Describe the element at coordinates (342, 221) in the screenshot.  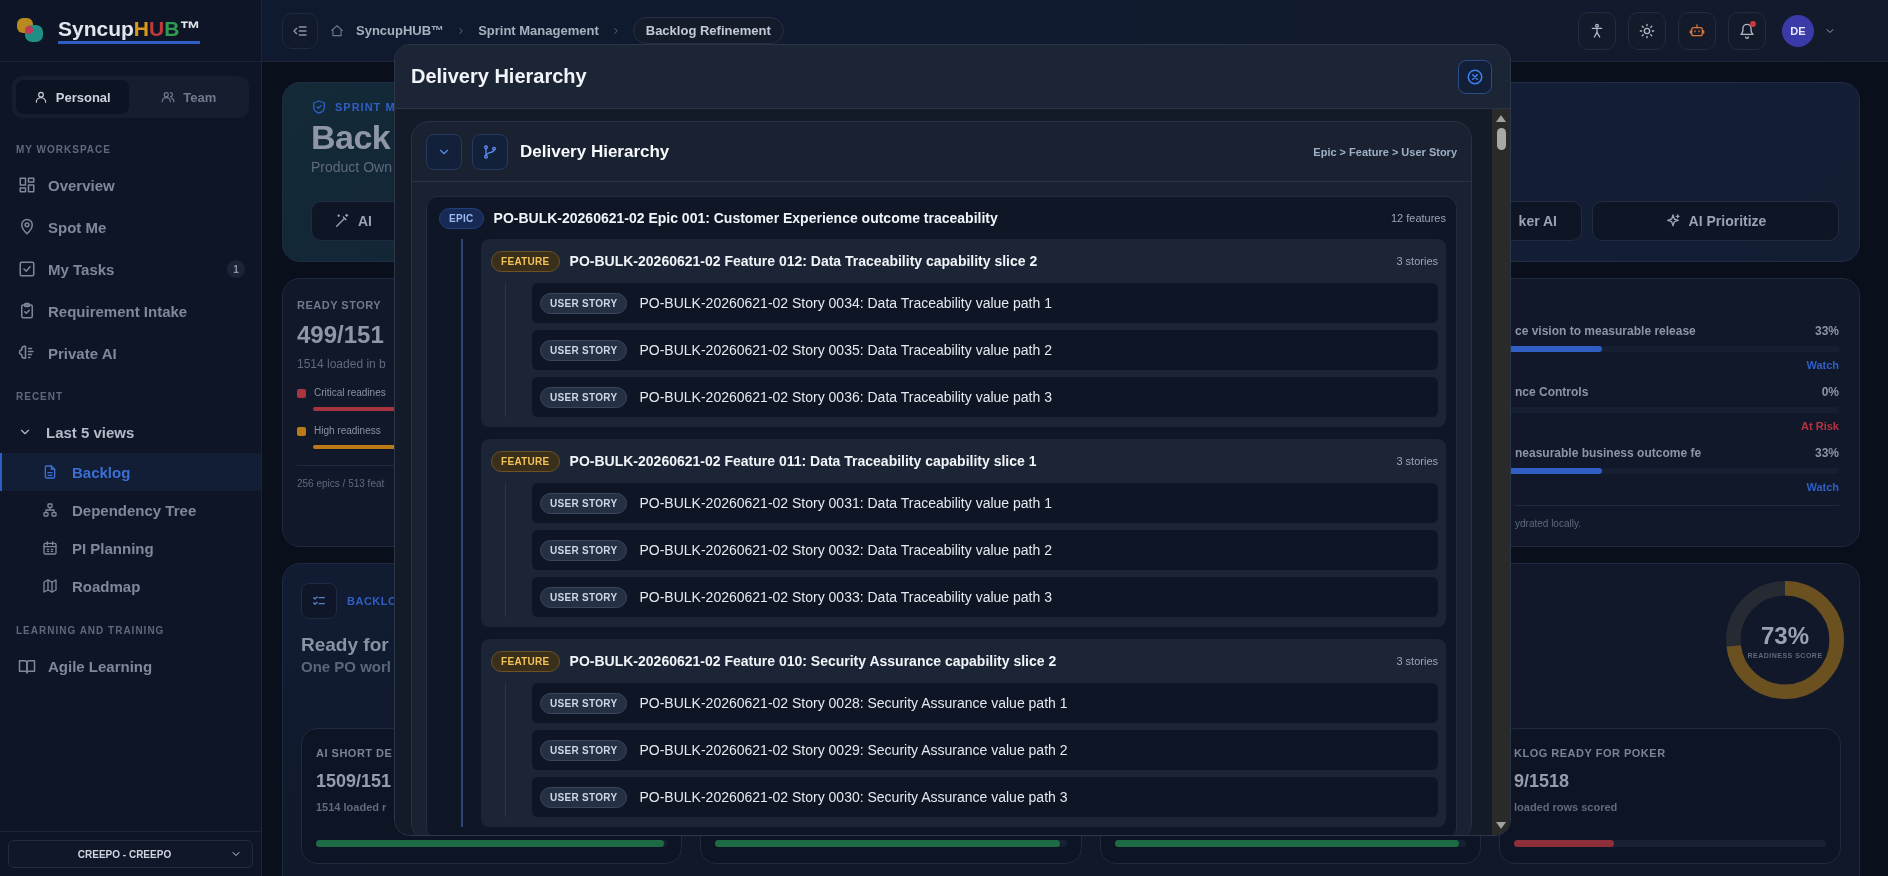
I see `magic-wand-icon` at that location.